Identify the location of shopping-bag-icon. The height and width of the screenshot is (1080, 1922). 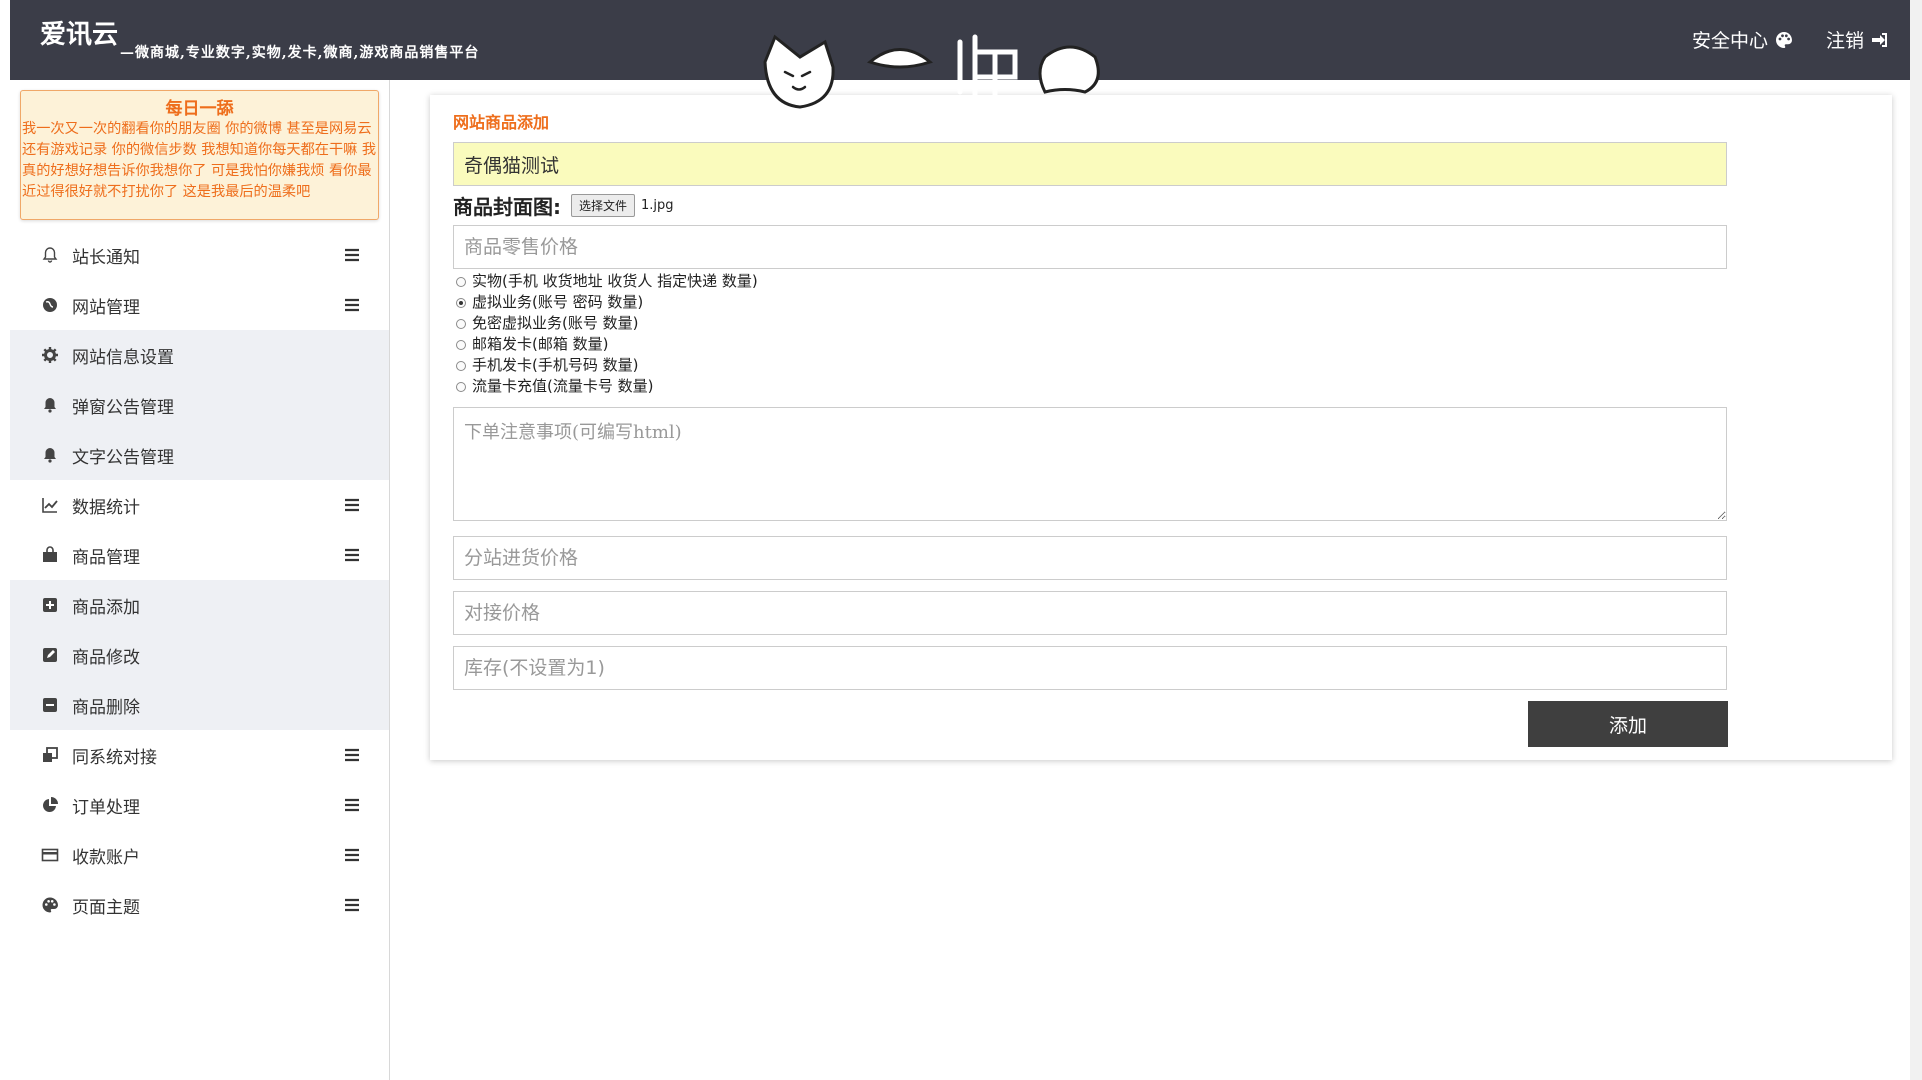
(50, 555).